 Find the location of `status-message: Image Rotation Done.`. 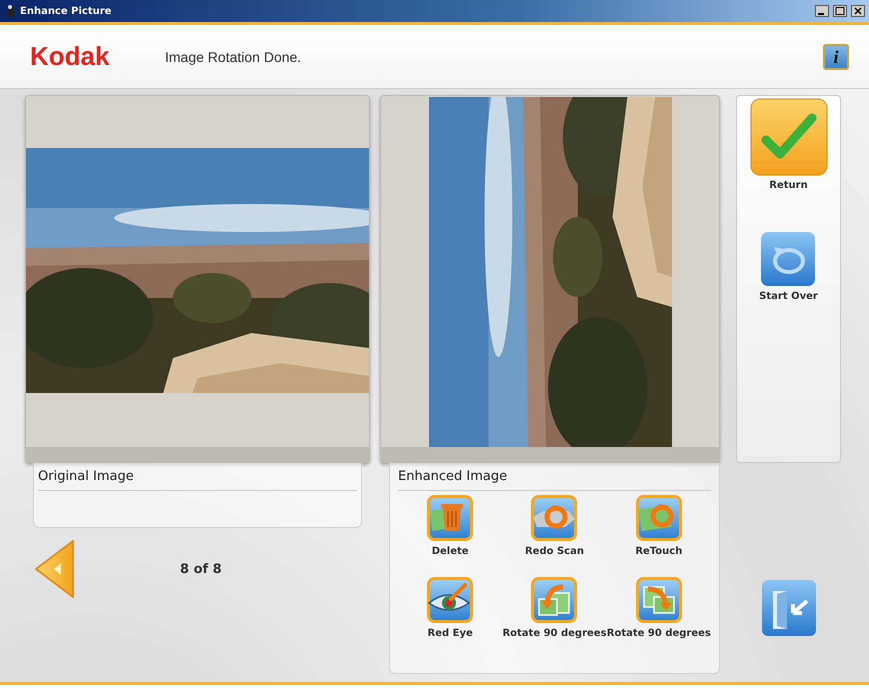

status-message: Image Rotation Done. is located at coordinates (233, 56).